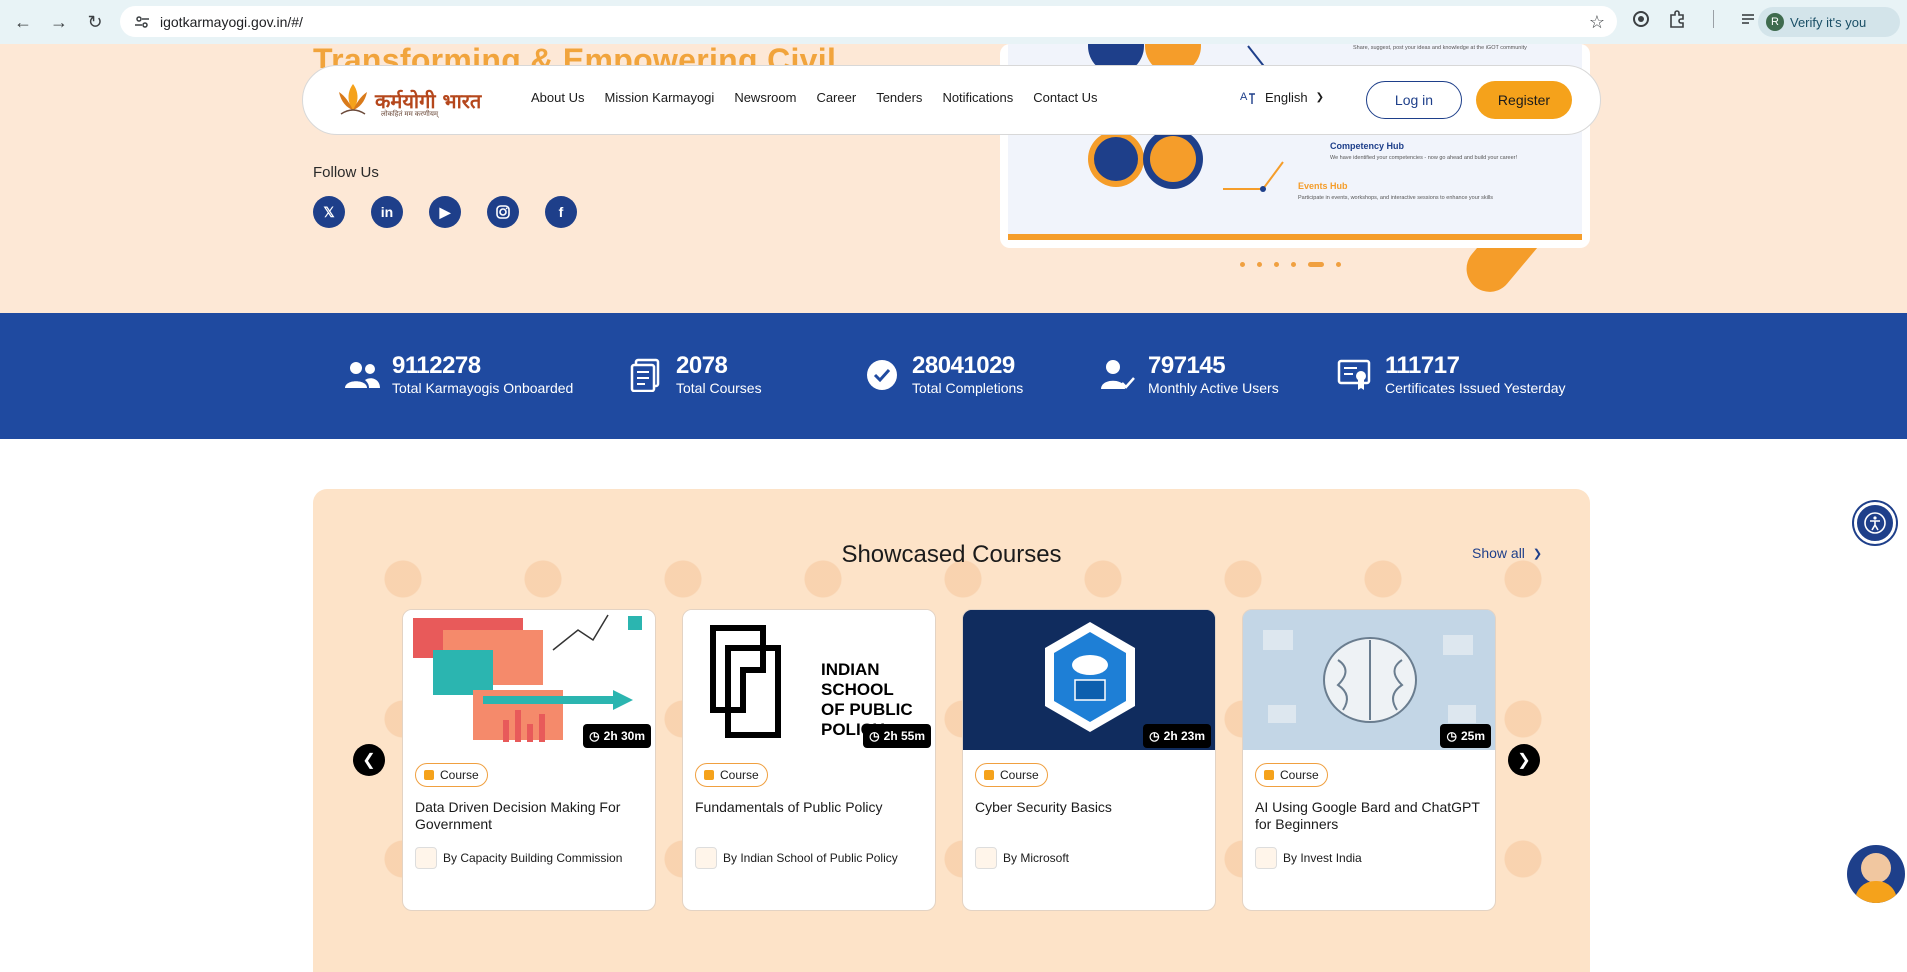 This screenshot has width=1907, height=972. I want to click on provider-text: By Invest India, so click(1322, 858).